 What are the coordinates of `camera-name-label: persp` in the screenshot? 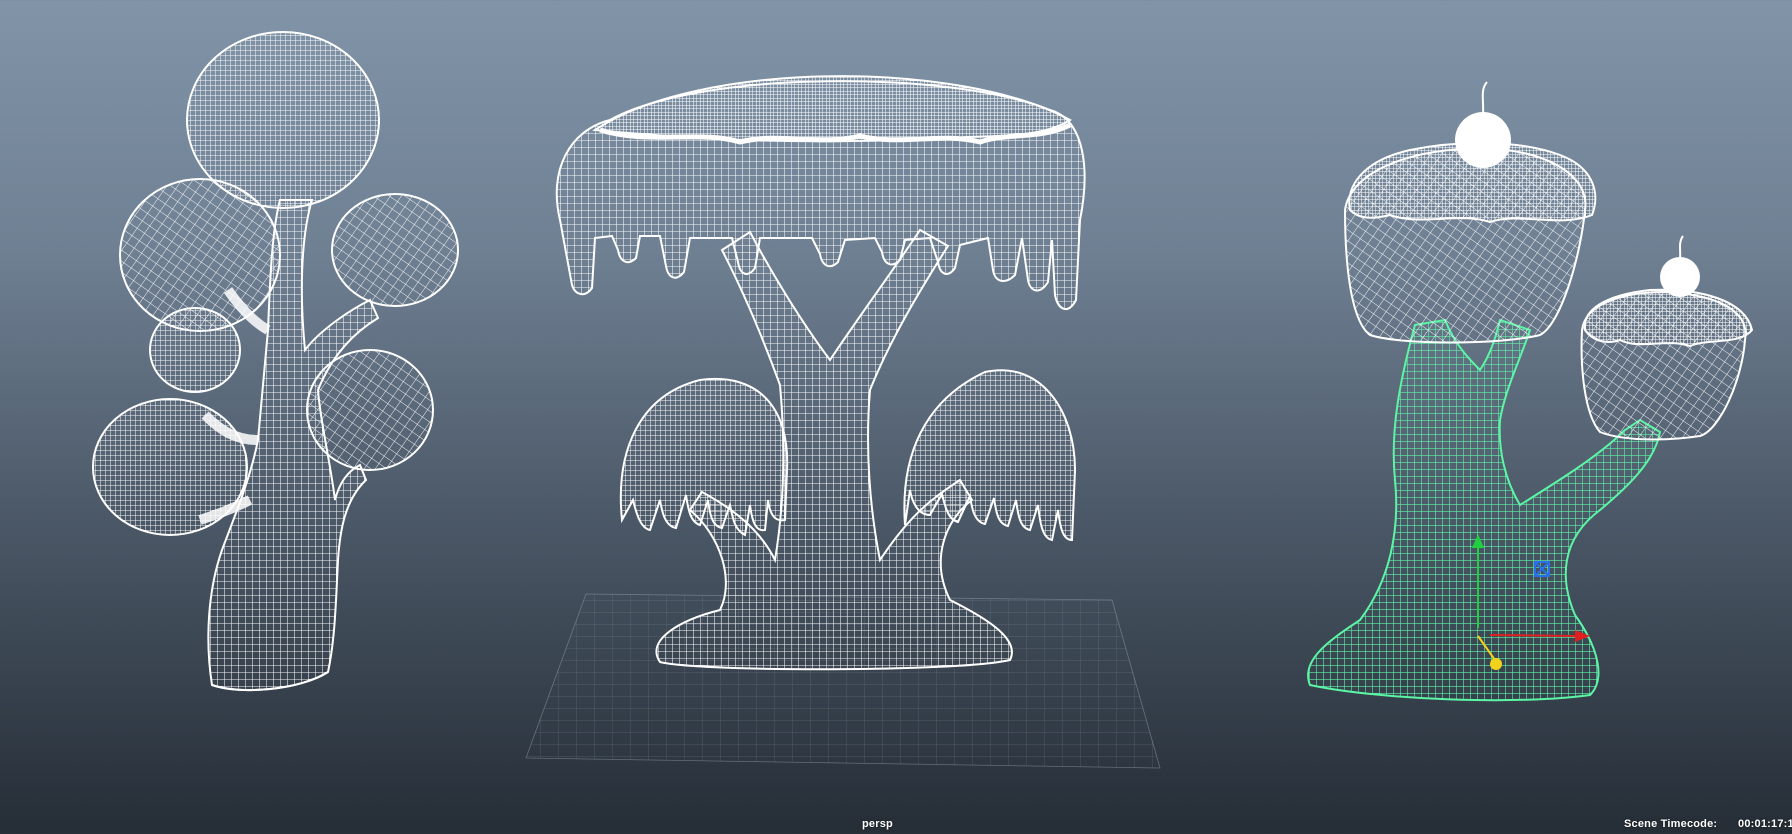 It's located at (877, 824).